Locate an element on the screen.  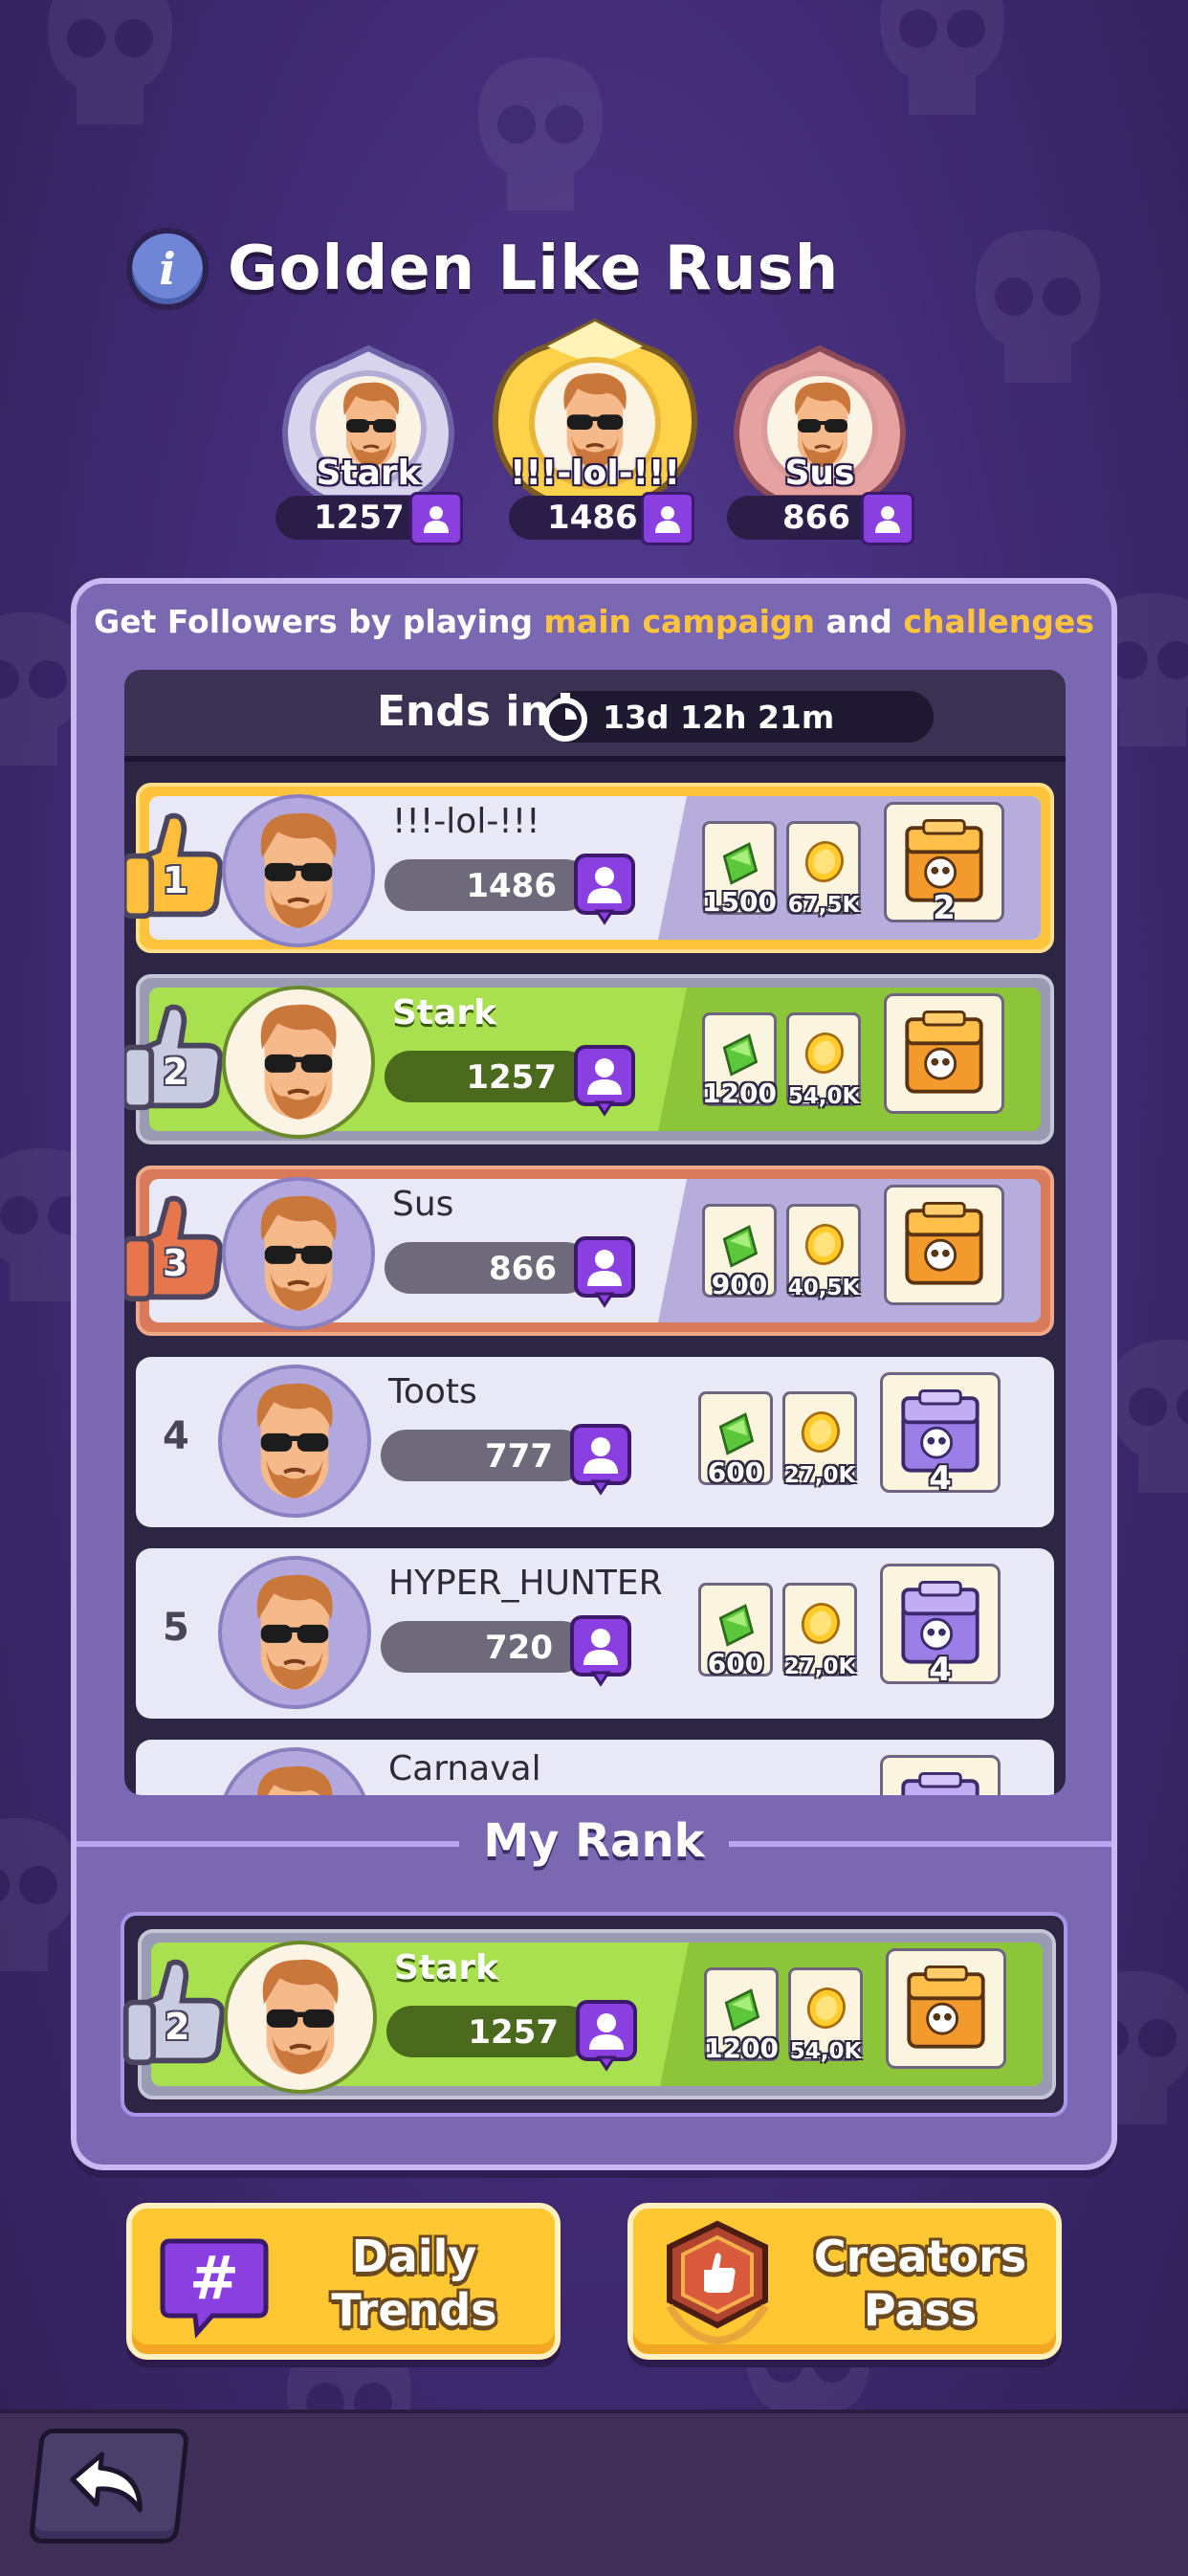
purple-chest-icon is located at coordinates (940, 1783).